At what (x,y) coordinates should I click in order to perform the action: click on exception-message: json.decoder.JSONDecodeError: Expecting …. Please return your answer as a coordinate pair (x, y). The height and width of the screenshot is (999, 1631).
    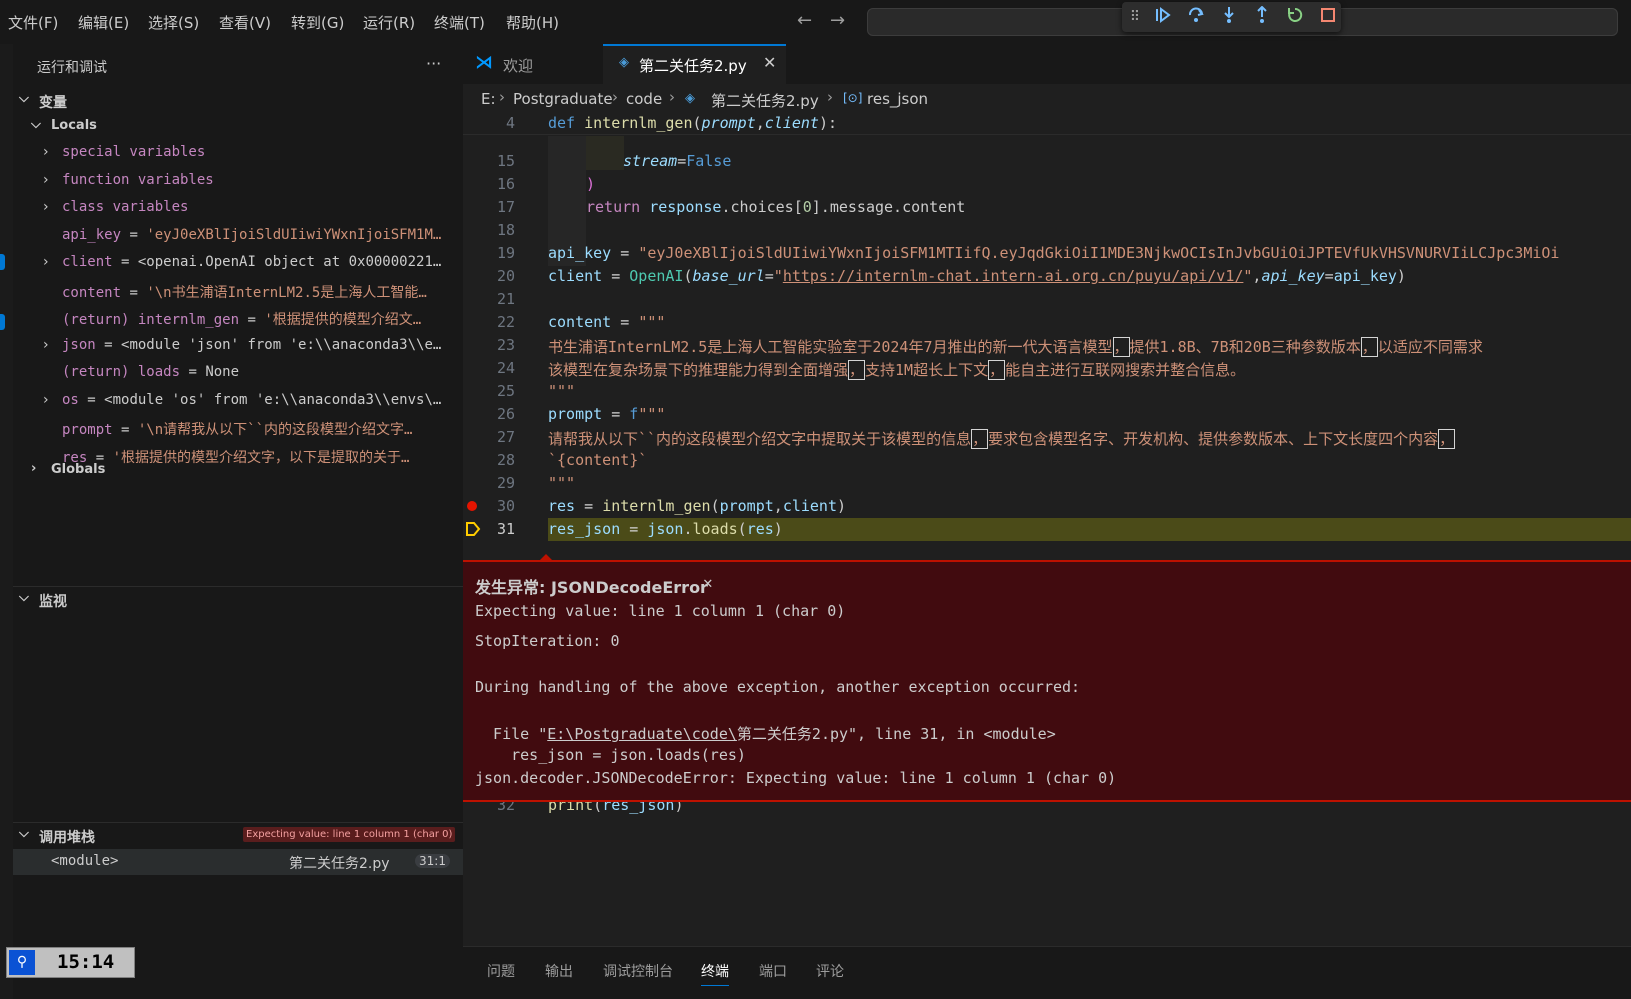
    Looking at the image, I should click on (796, 778).